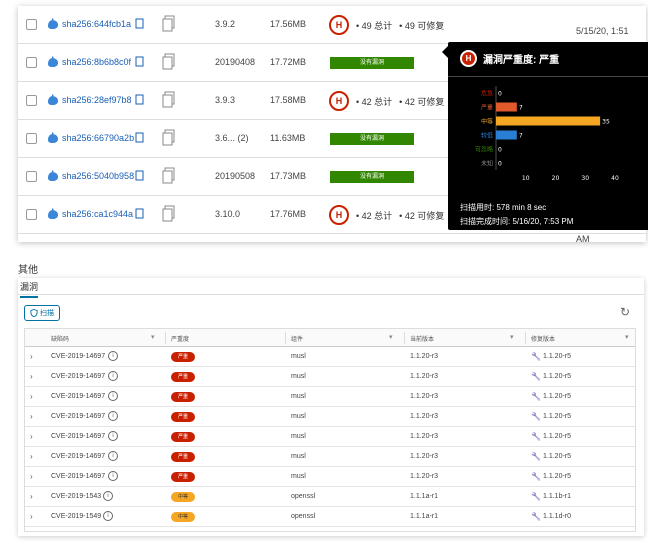 The width and height of the screenshot is (648, 544). I want to click on vuln-fixable: • 42 可修复, so click(422, 101).